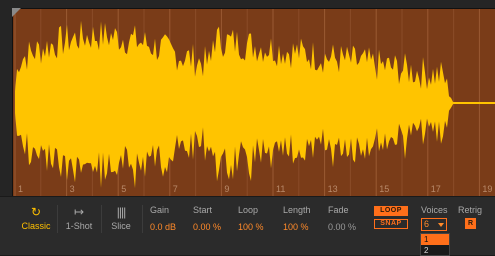 This screenshot has width=495, height=256. I want to click on mode-one-shot-label: 1-Shot, so click(79, 226).